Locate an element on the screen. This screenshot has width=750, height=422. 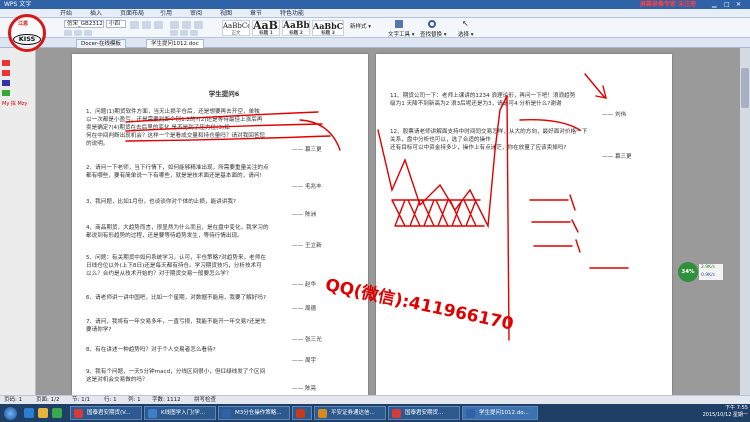
annotation-zigzag is located at coordinates (442, 162).